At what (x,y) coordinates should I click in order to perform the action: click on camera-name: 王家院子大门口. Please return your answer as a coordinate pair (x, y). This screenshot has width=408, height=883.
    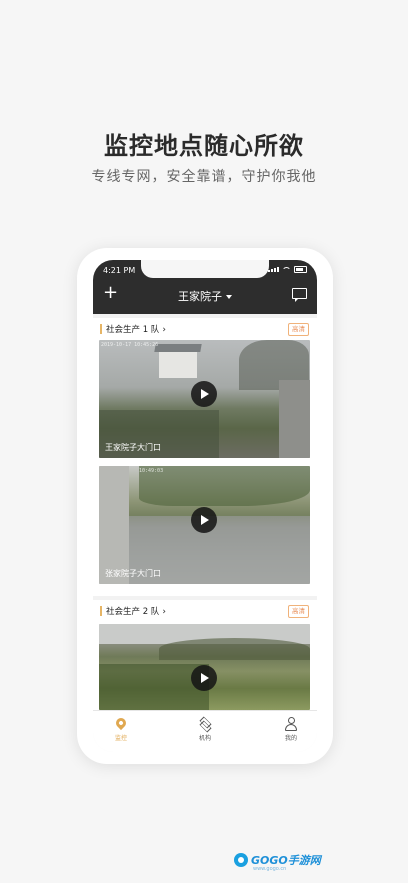
    Looking at the image, I should click on (133, 447).